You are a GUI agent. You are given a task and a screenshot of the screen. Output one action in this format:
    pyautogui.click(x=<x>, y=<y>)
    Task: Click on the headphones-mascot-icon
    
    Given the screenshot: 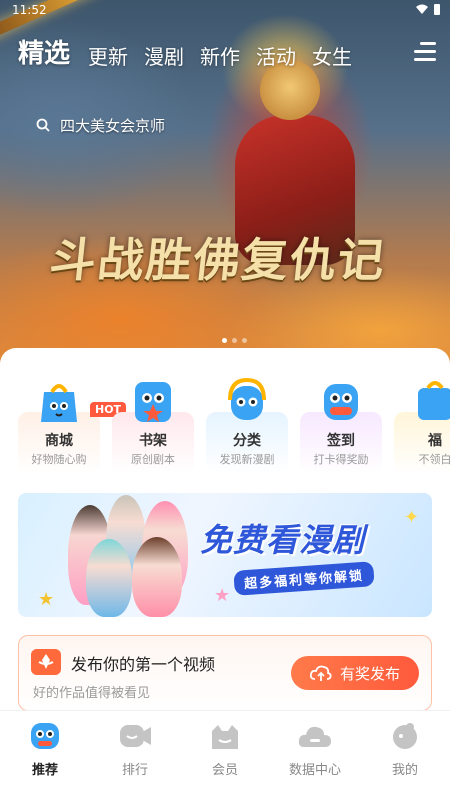 What is the action you would take?
    pyautogui.click(x=247, y=399)
    